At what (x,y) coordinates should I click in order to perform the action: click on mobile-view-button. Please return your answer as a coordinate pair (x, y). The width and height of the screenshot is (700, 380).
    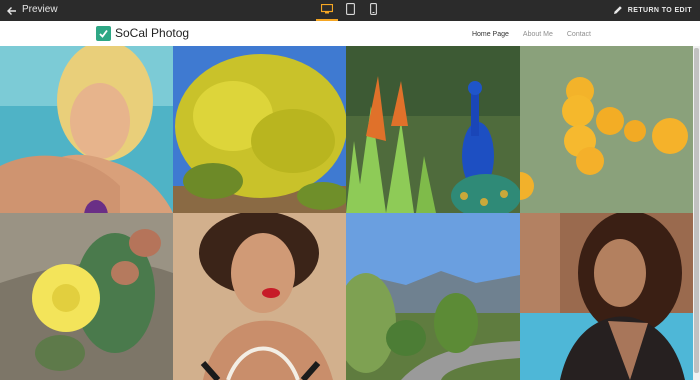
    Looking at the image, I should click on (373, 10).